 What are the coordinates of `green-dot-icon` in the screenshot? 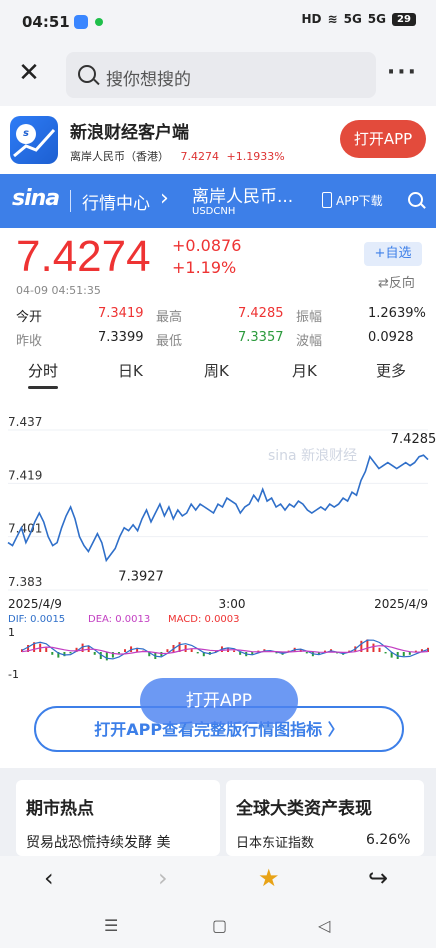 It's located at (99, 22).